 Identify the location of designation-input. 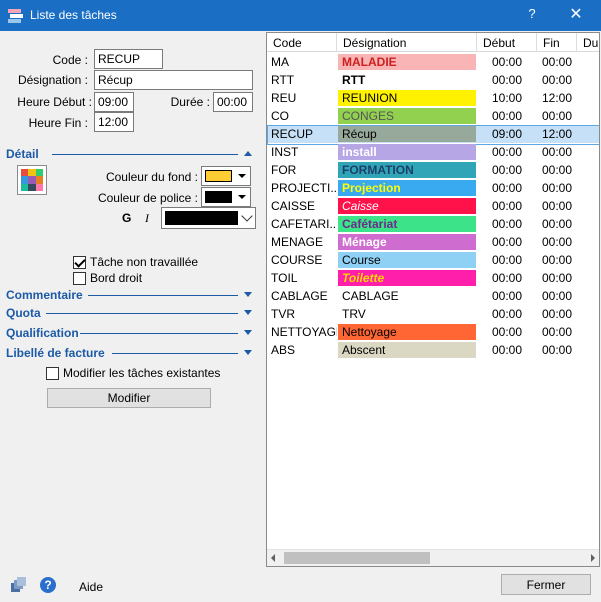
(173, 80).